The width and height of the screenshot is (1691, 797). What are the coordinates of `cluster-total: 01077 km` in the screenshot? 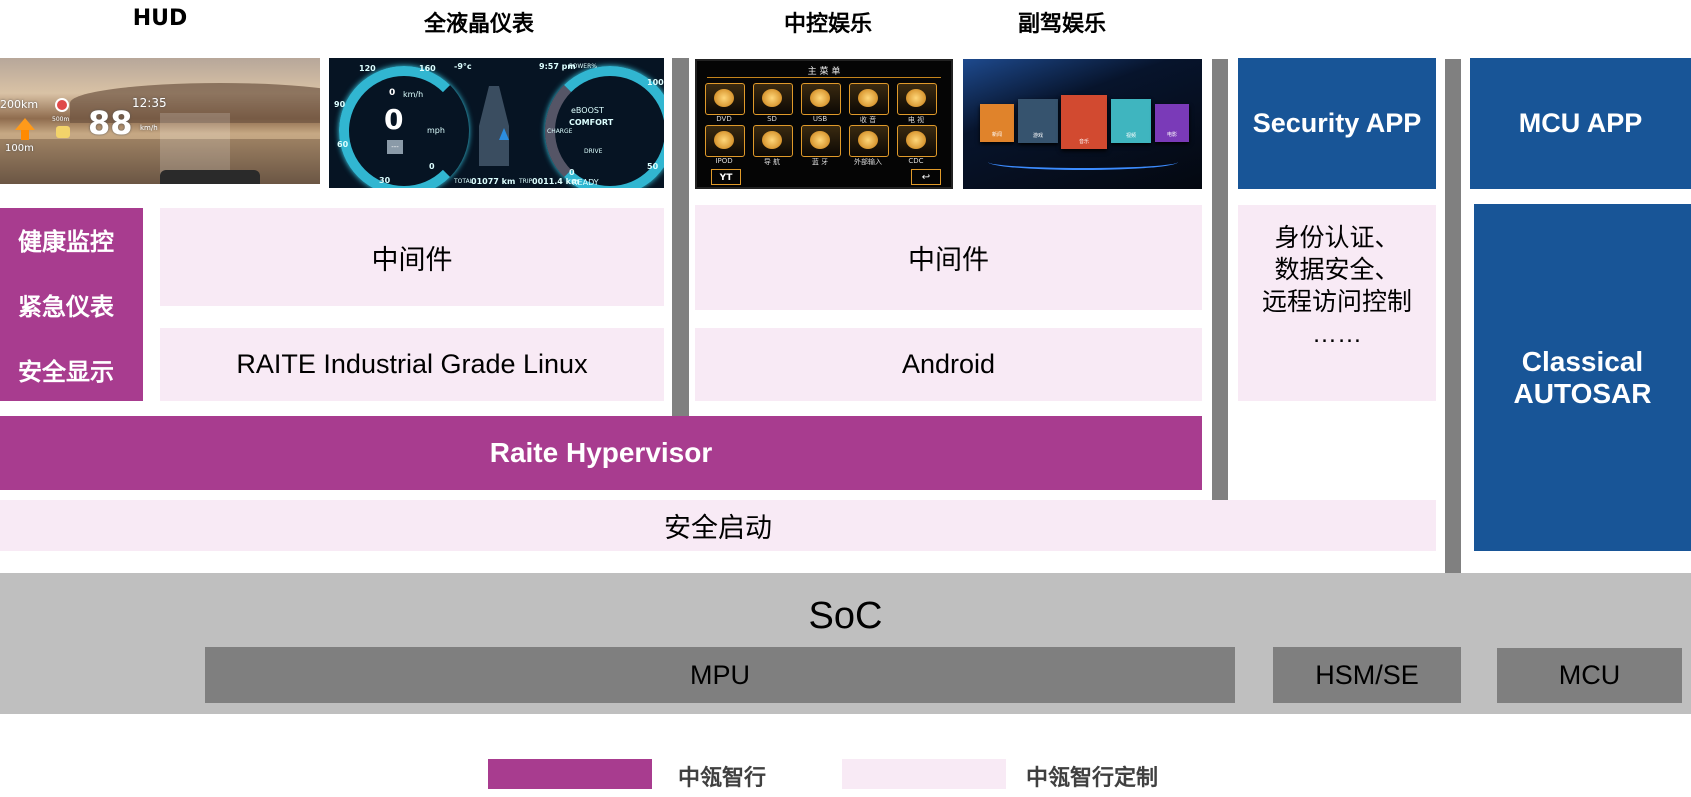 It's located at (493, 181).